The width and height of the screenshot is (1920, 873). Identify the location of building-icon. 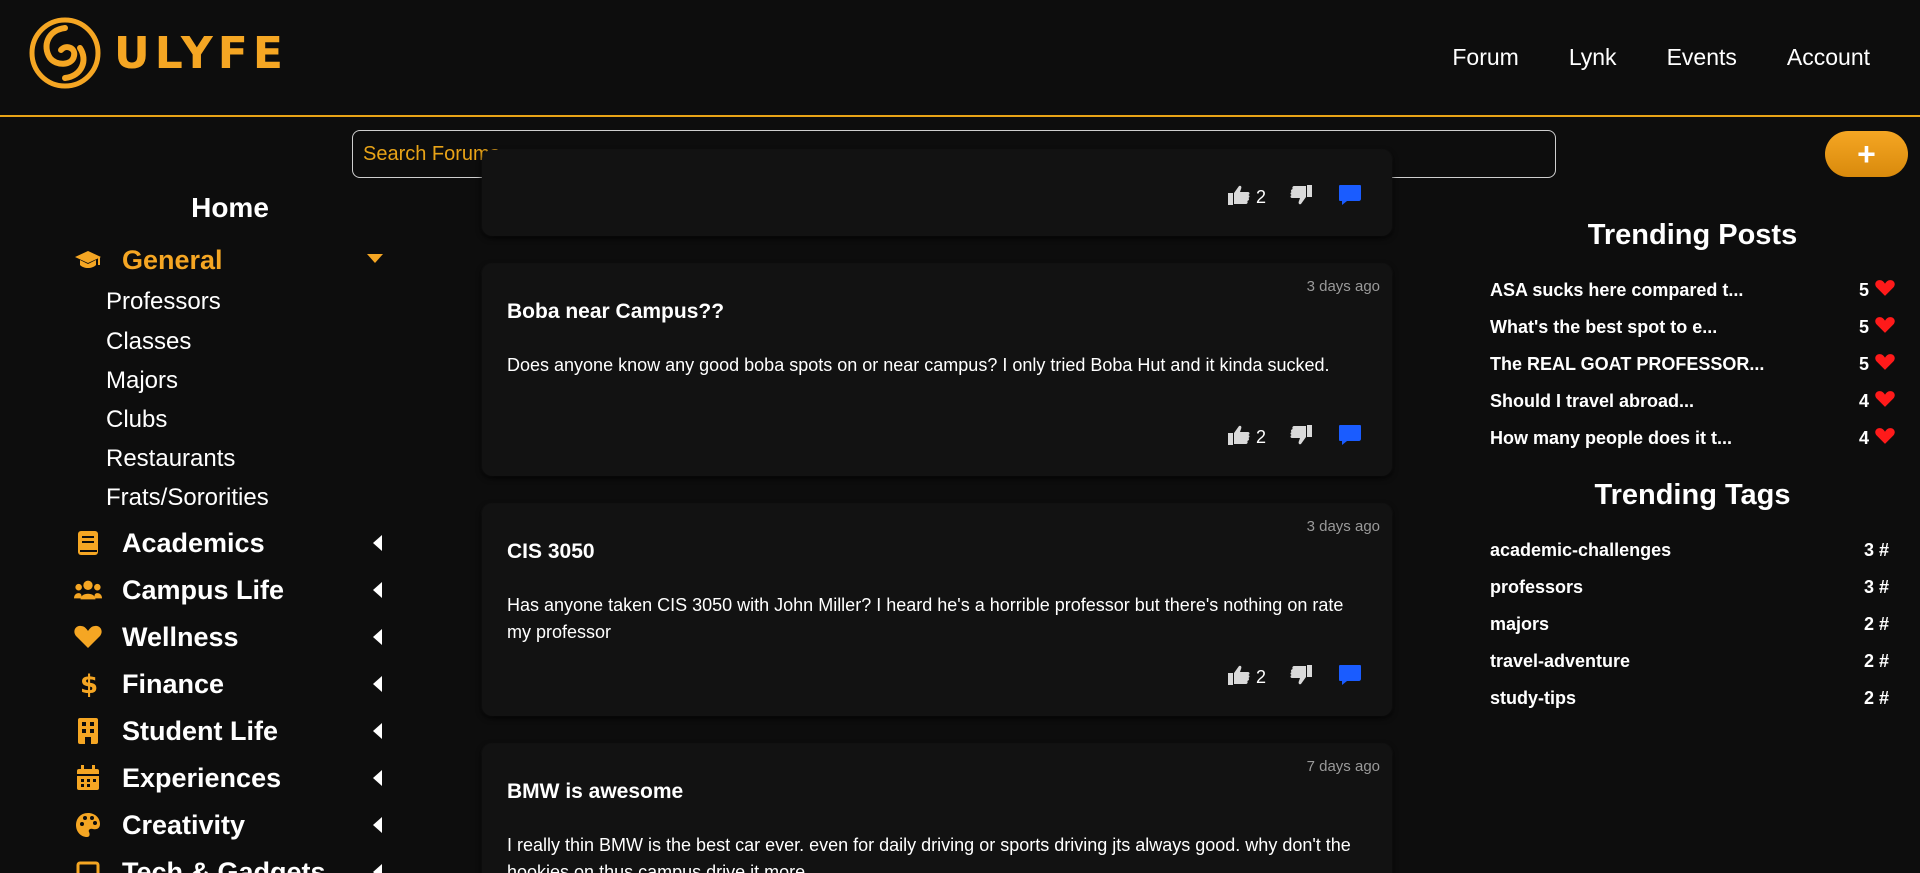
(88, 731).